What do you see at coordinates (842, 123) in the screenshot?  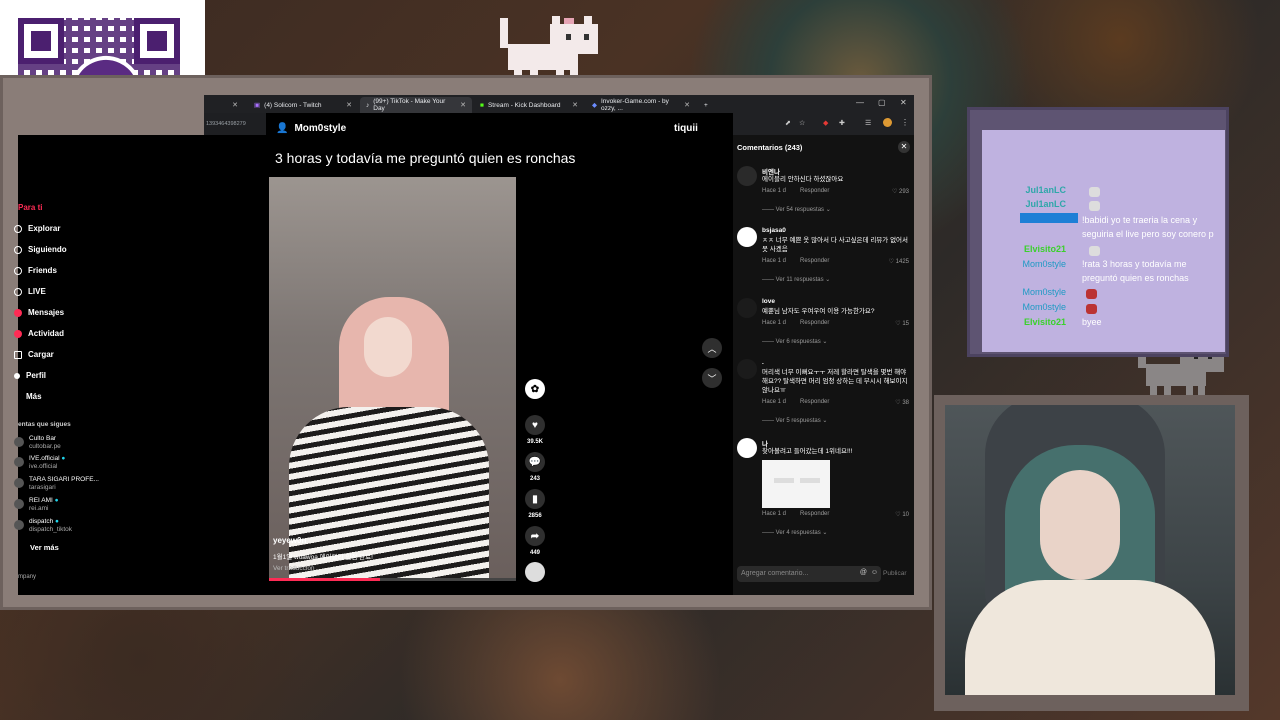 I see `puzzle-icon: ✚` at bounding box center [842, 123].